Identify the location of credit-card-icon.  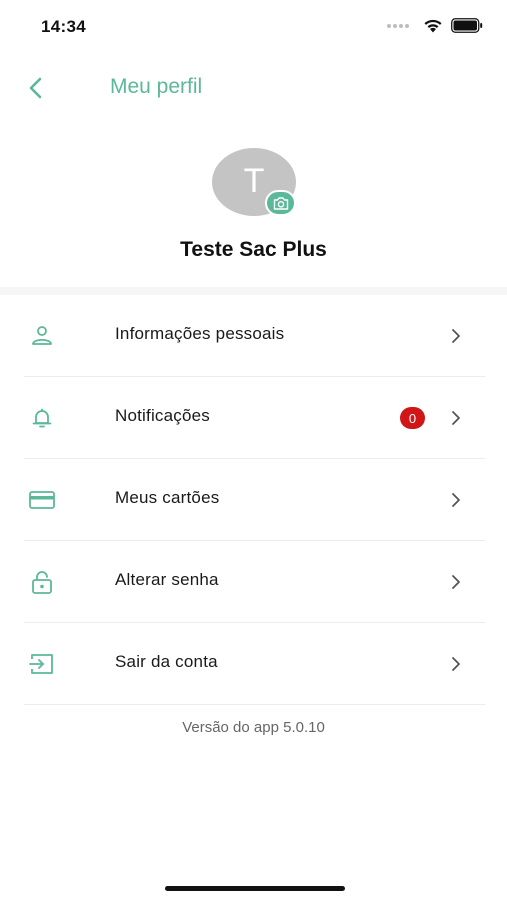
(42, 500).